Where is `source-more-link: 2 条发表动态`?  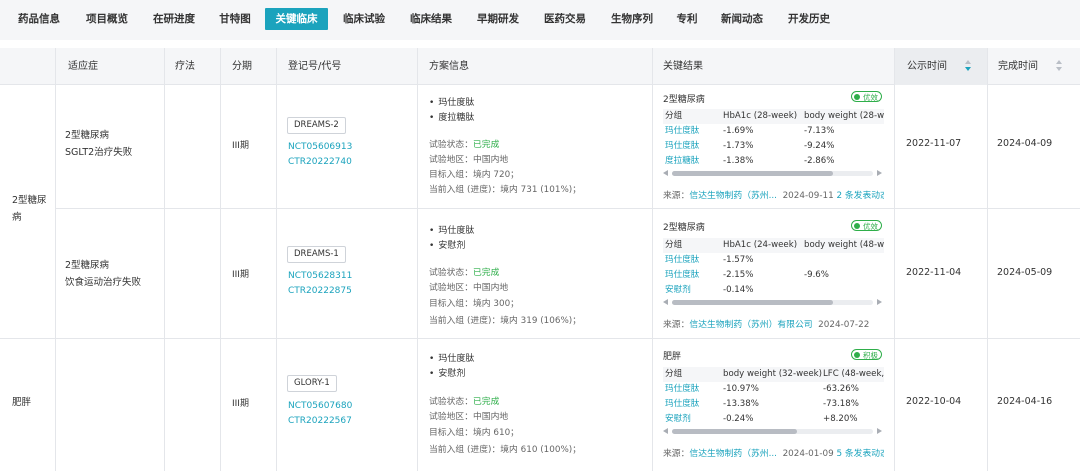
source-more-link: 2 条发表动态 is located at coordinates (860, 196).